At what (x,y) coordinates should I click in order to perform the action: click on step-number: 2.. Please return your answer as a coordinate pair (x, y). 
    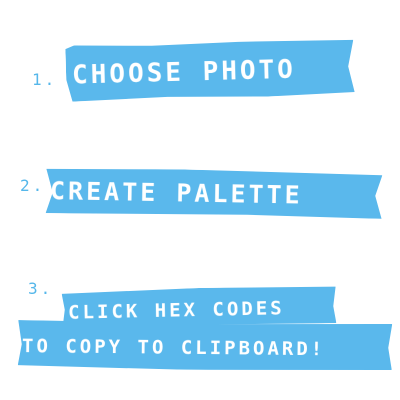
    Looking at the image, I should click on (33, 185).